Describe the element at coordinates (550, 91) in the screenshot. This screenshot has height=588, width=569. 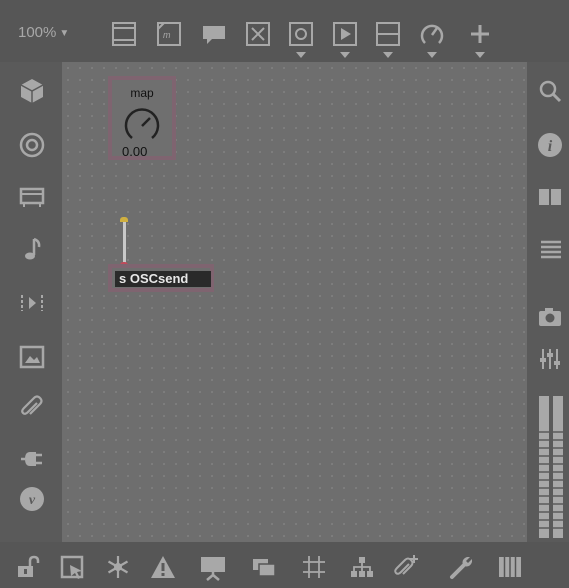
I see `search-icon` at that location.